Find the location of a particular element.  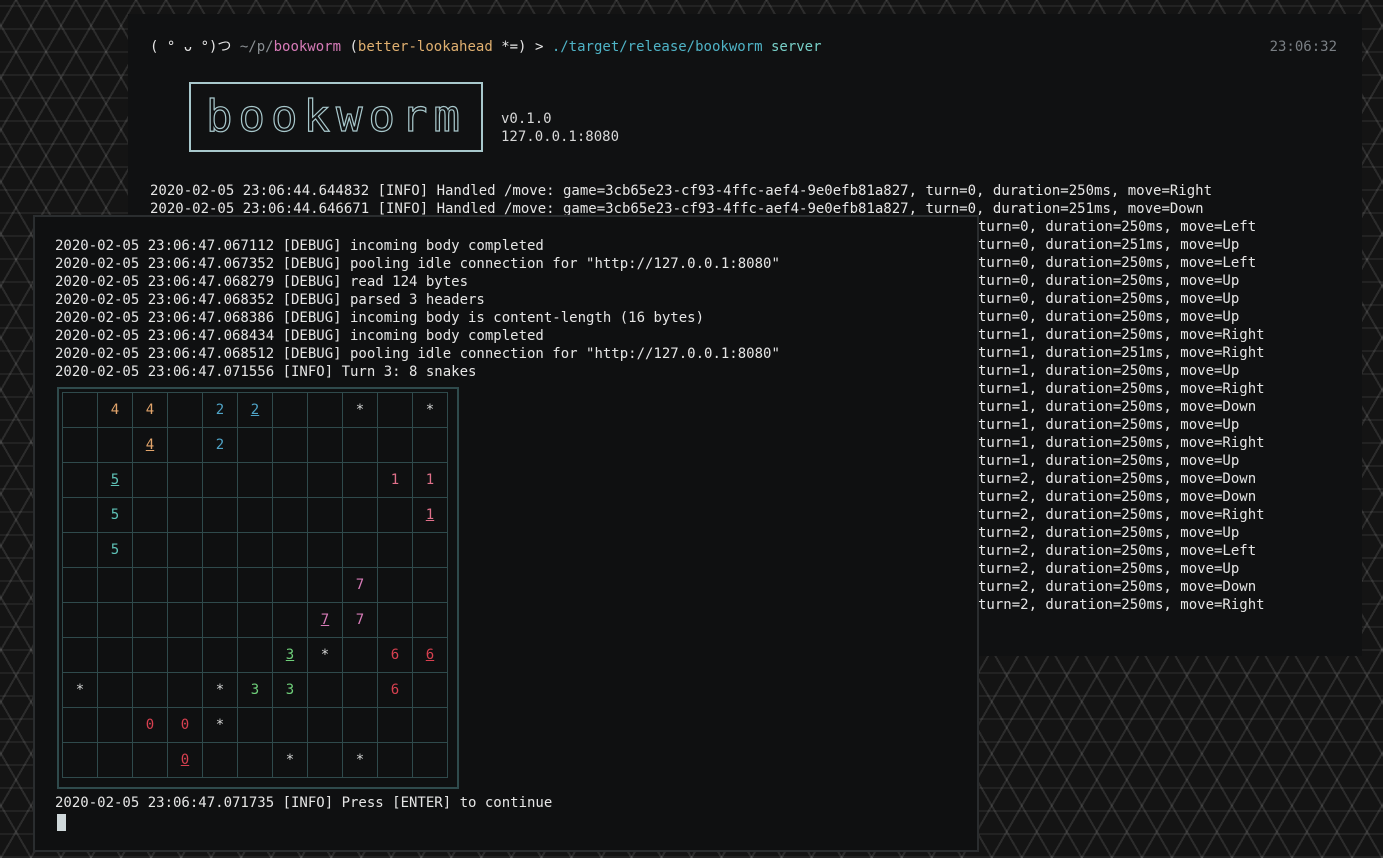

board-row: 42 is located at coordinates (255, 445).